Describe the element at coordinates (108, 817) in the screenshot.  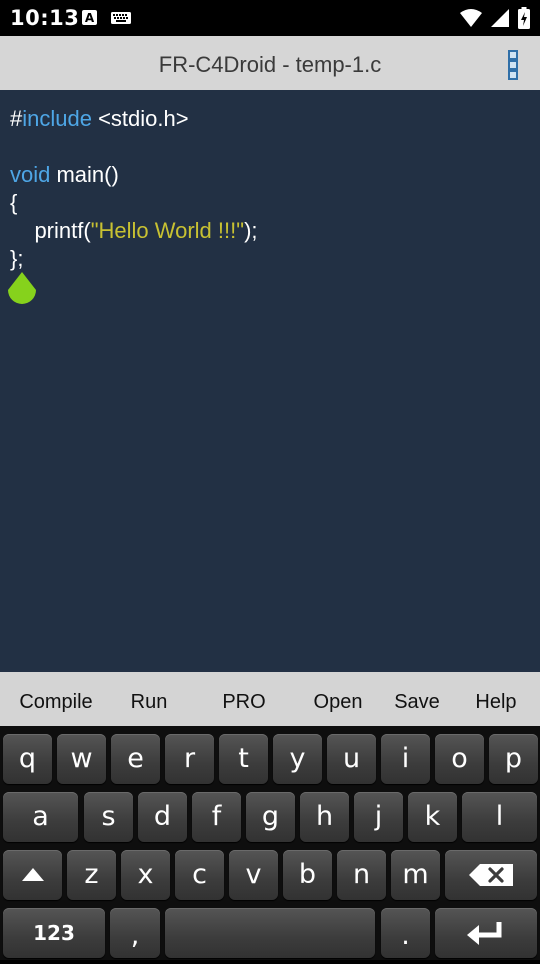
I see `key-s: s` at that location.